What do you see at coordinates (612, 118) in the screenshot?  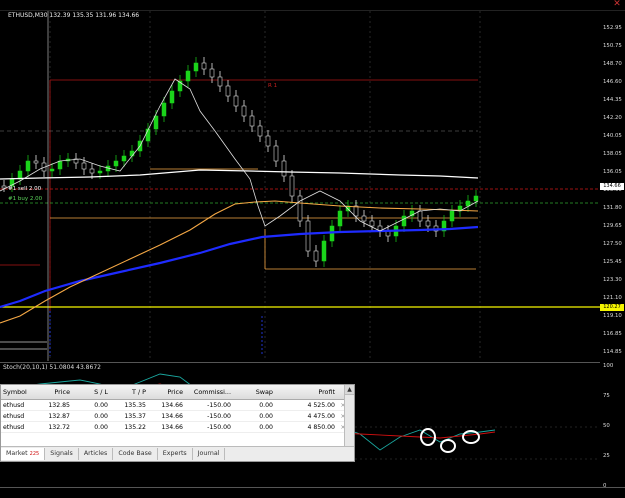 I see `price-tick: 142.20` at bounding box center [612, 118].